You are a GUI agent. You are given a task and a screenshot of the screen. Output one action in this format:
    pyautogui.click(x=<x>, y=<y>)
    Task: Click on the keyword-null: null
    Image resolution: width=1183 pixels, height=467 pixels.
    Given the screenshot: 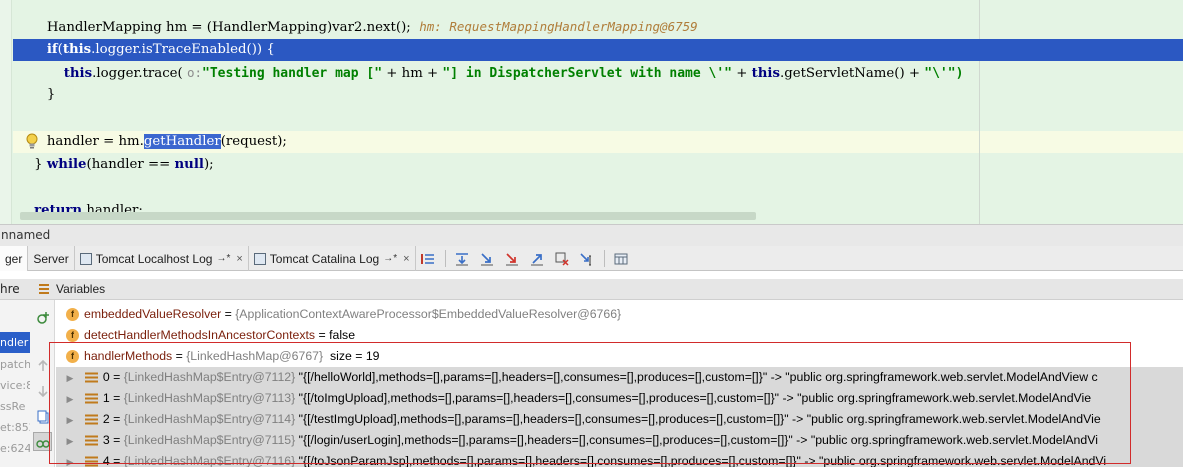 What is the action you would take?
    pyautogui.click(x=189, y=164)
    